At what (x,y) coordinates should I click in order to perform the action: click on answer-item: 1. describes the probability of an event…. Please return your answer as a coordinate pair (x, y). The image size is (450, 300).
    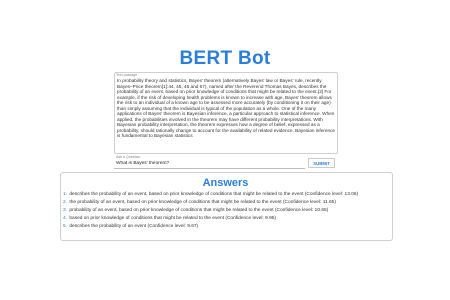
    Looking at the image, I should click on (226, 195).